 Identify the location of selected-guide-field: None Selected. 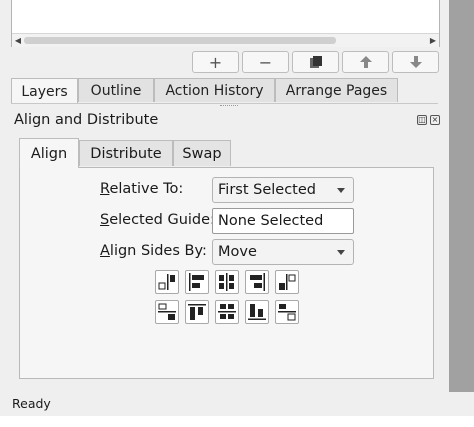
(283, 221).